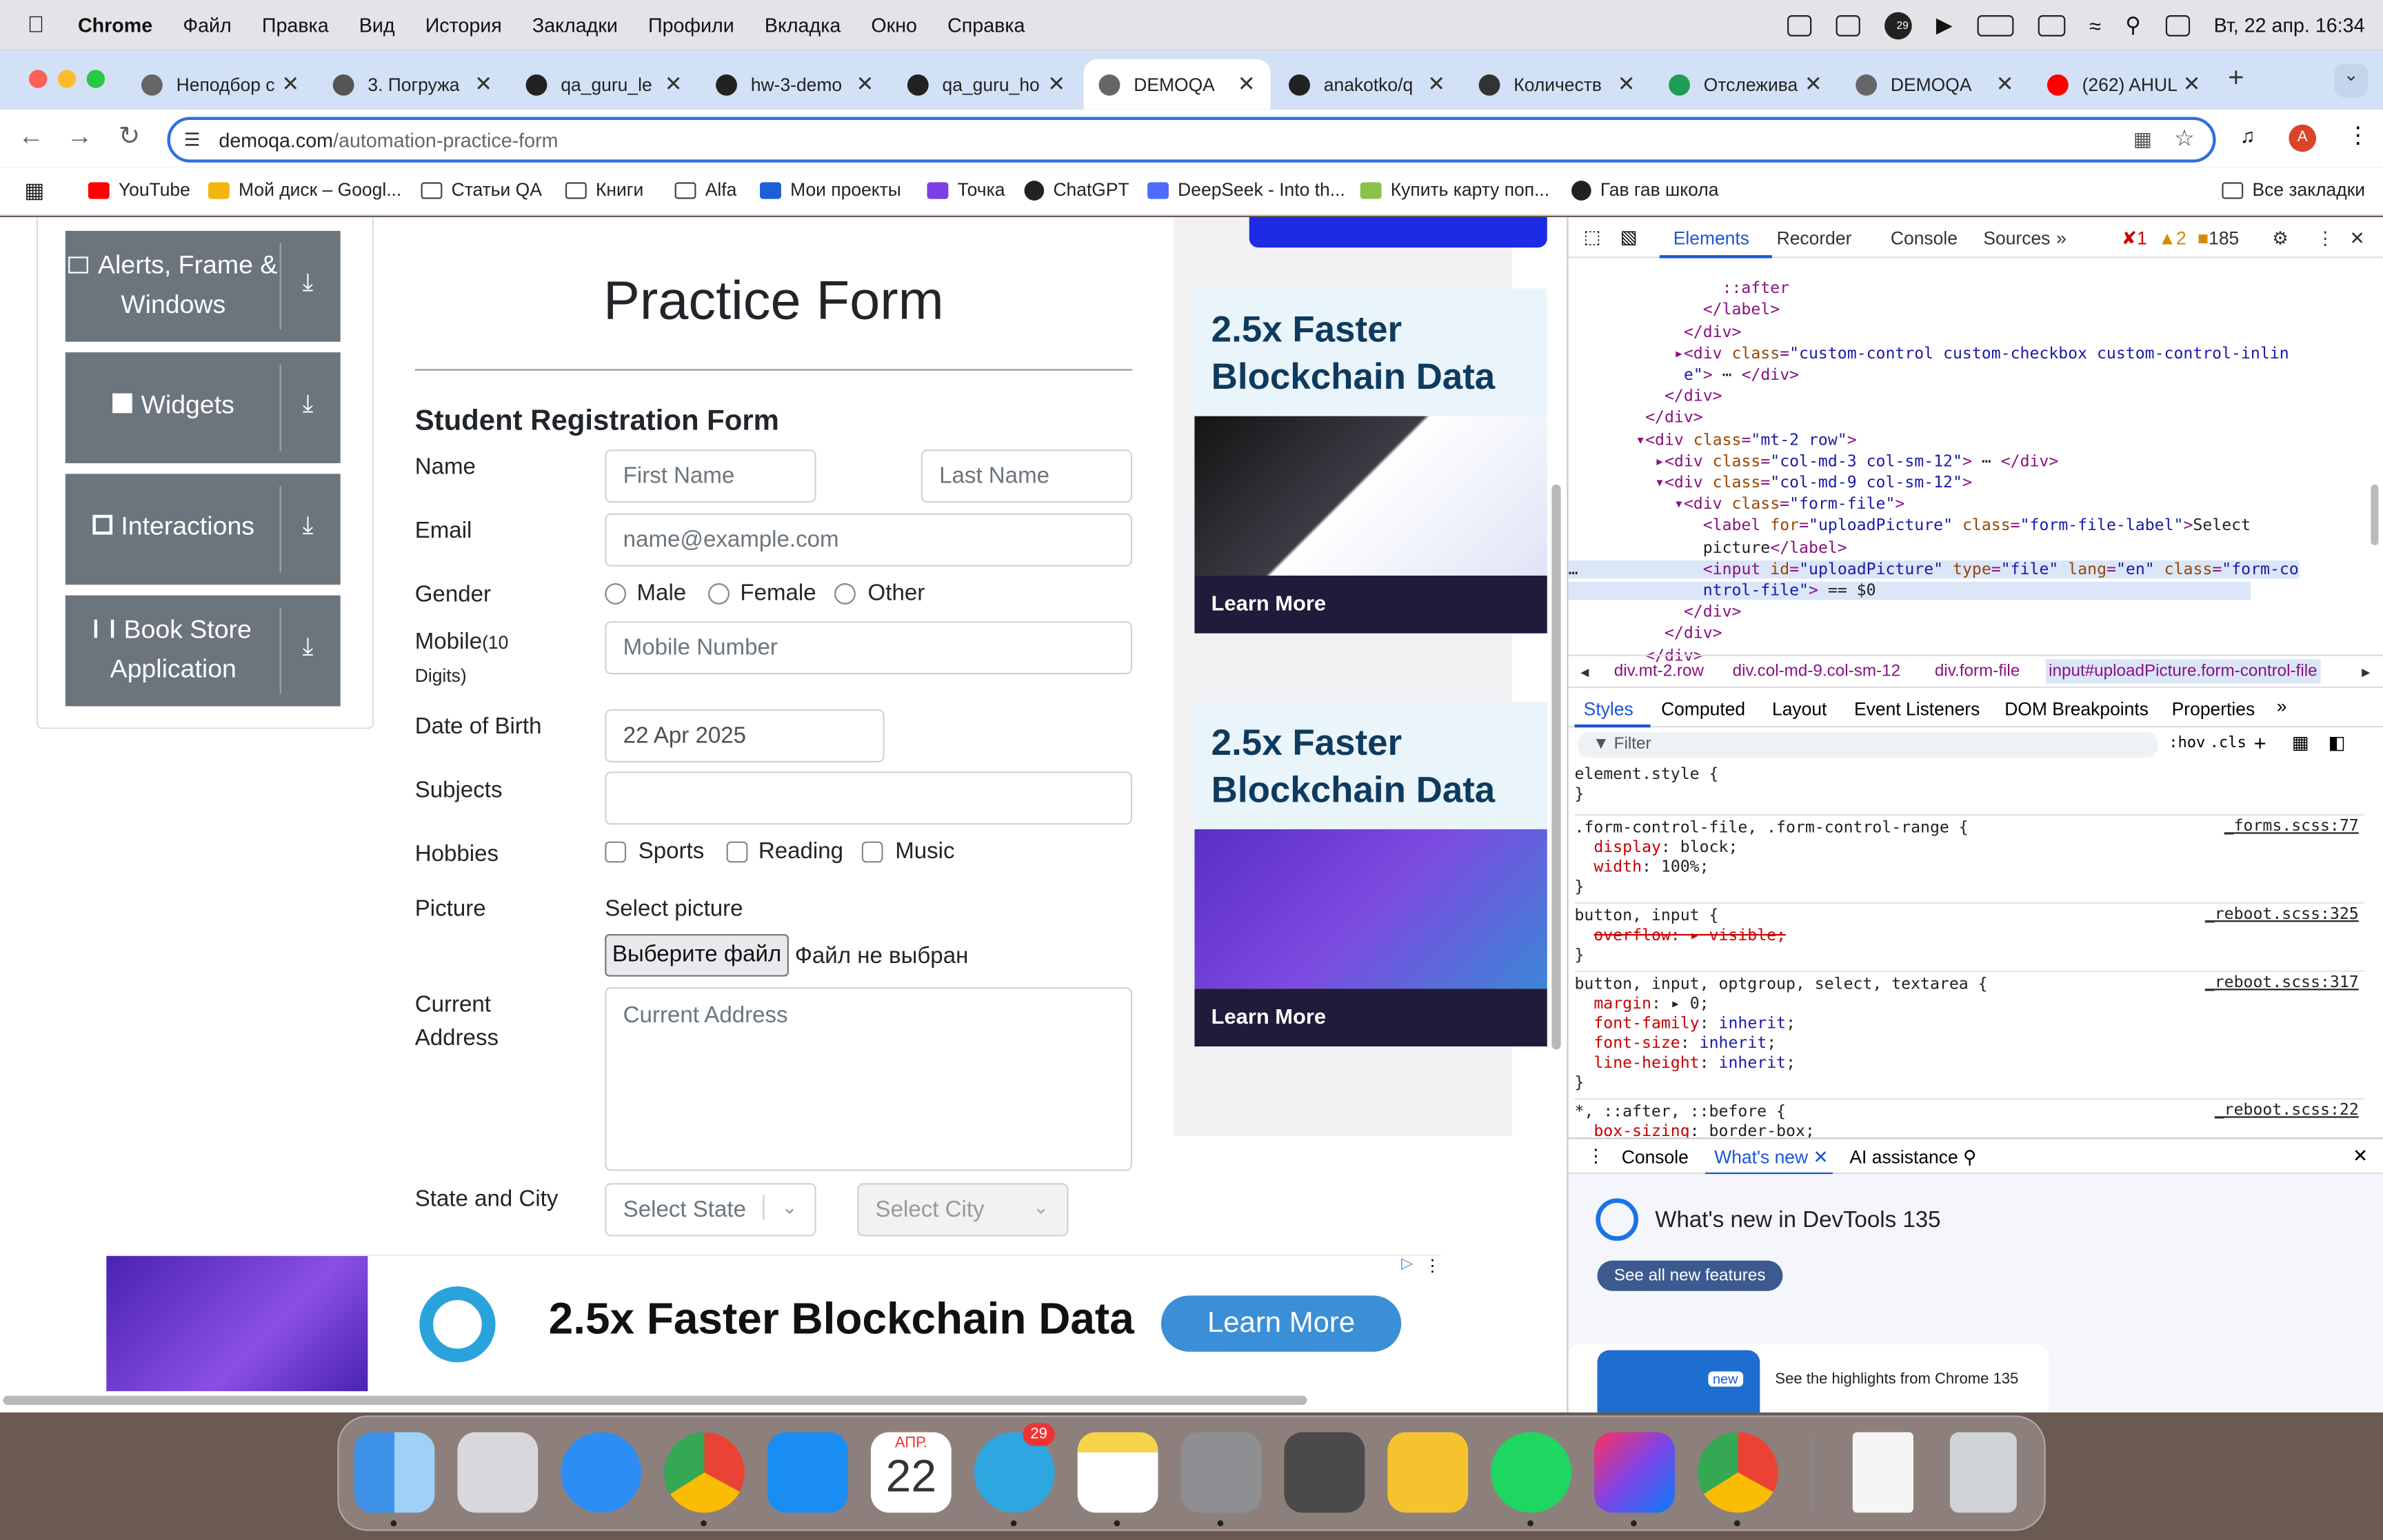  Describe the element at coordinates (2282, 982) in the screenshot. I see `css-source-link: _reboot.scss:317` at that location.